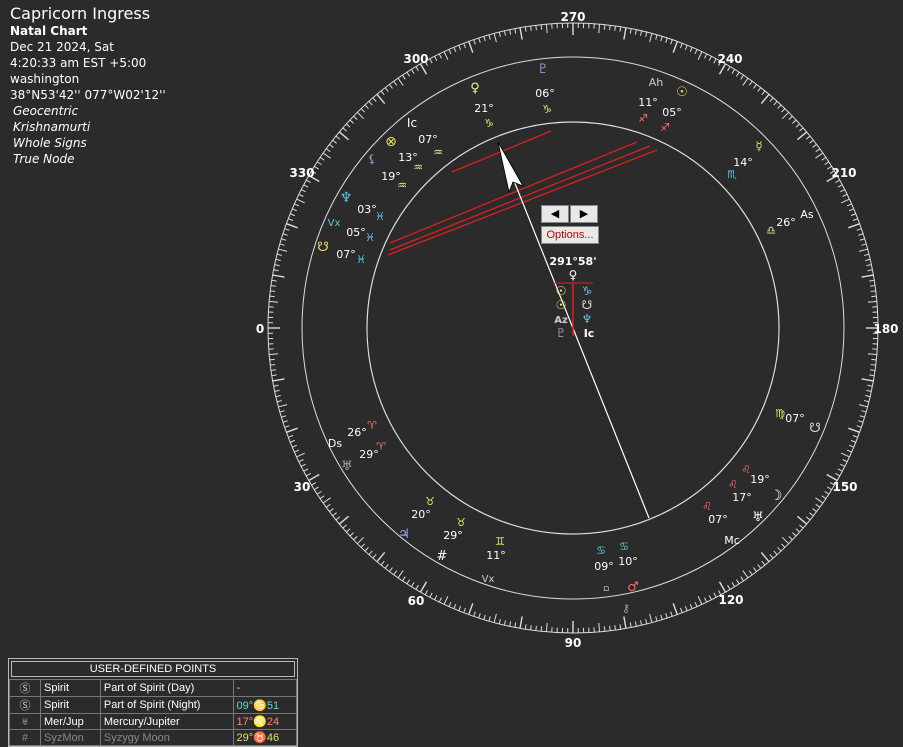  Describe the element at coordinates (758, 517) in the screenshot. I see `mer-jup-icon: ♅` at that location.